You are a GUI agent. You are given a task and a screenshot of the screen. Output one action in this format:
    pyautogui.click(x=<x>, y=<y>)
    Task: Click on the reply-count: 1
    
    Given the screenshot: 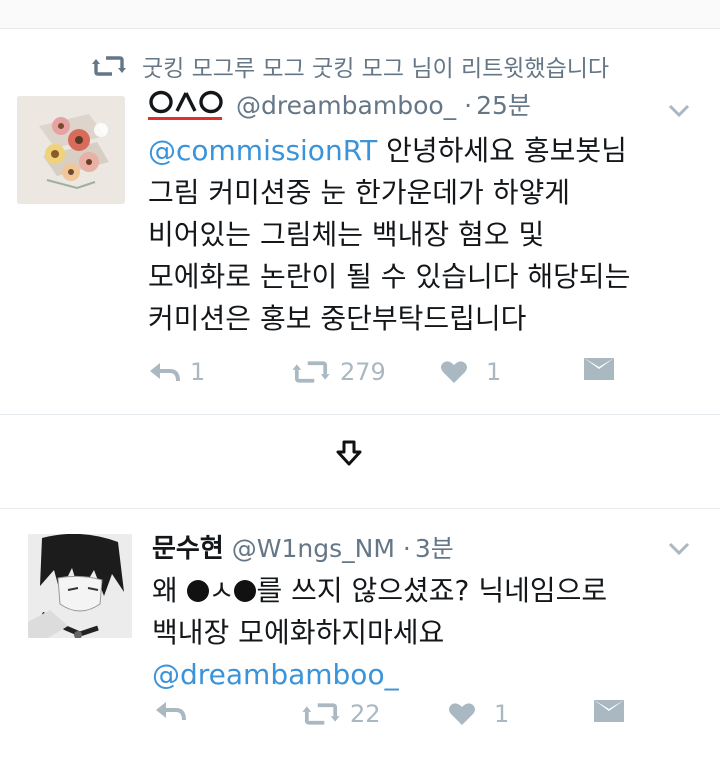 What is the action you would take?
    pyautogui.click(x=198, y=372)
    